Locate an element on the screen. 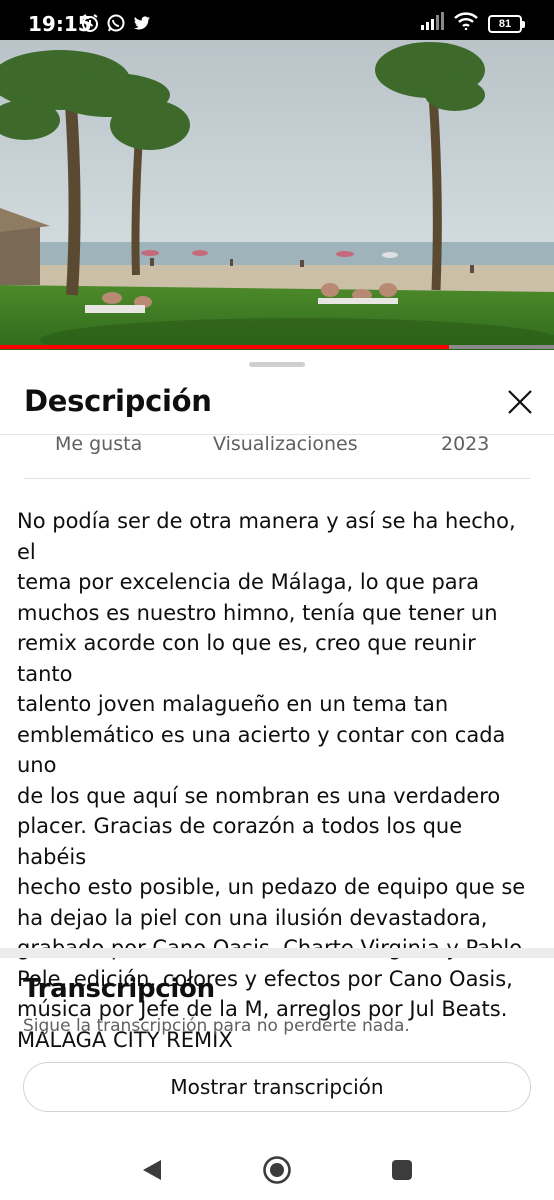 The height and width of the screenshot is (1200, 554). back-button is located at coordinates (152, 1170).